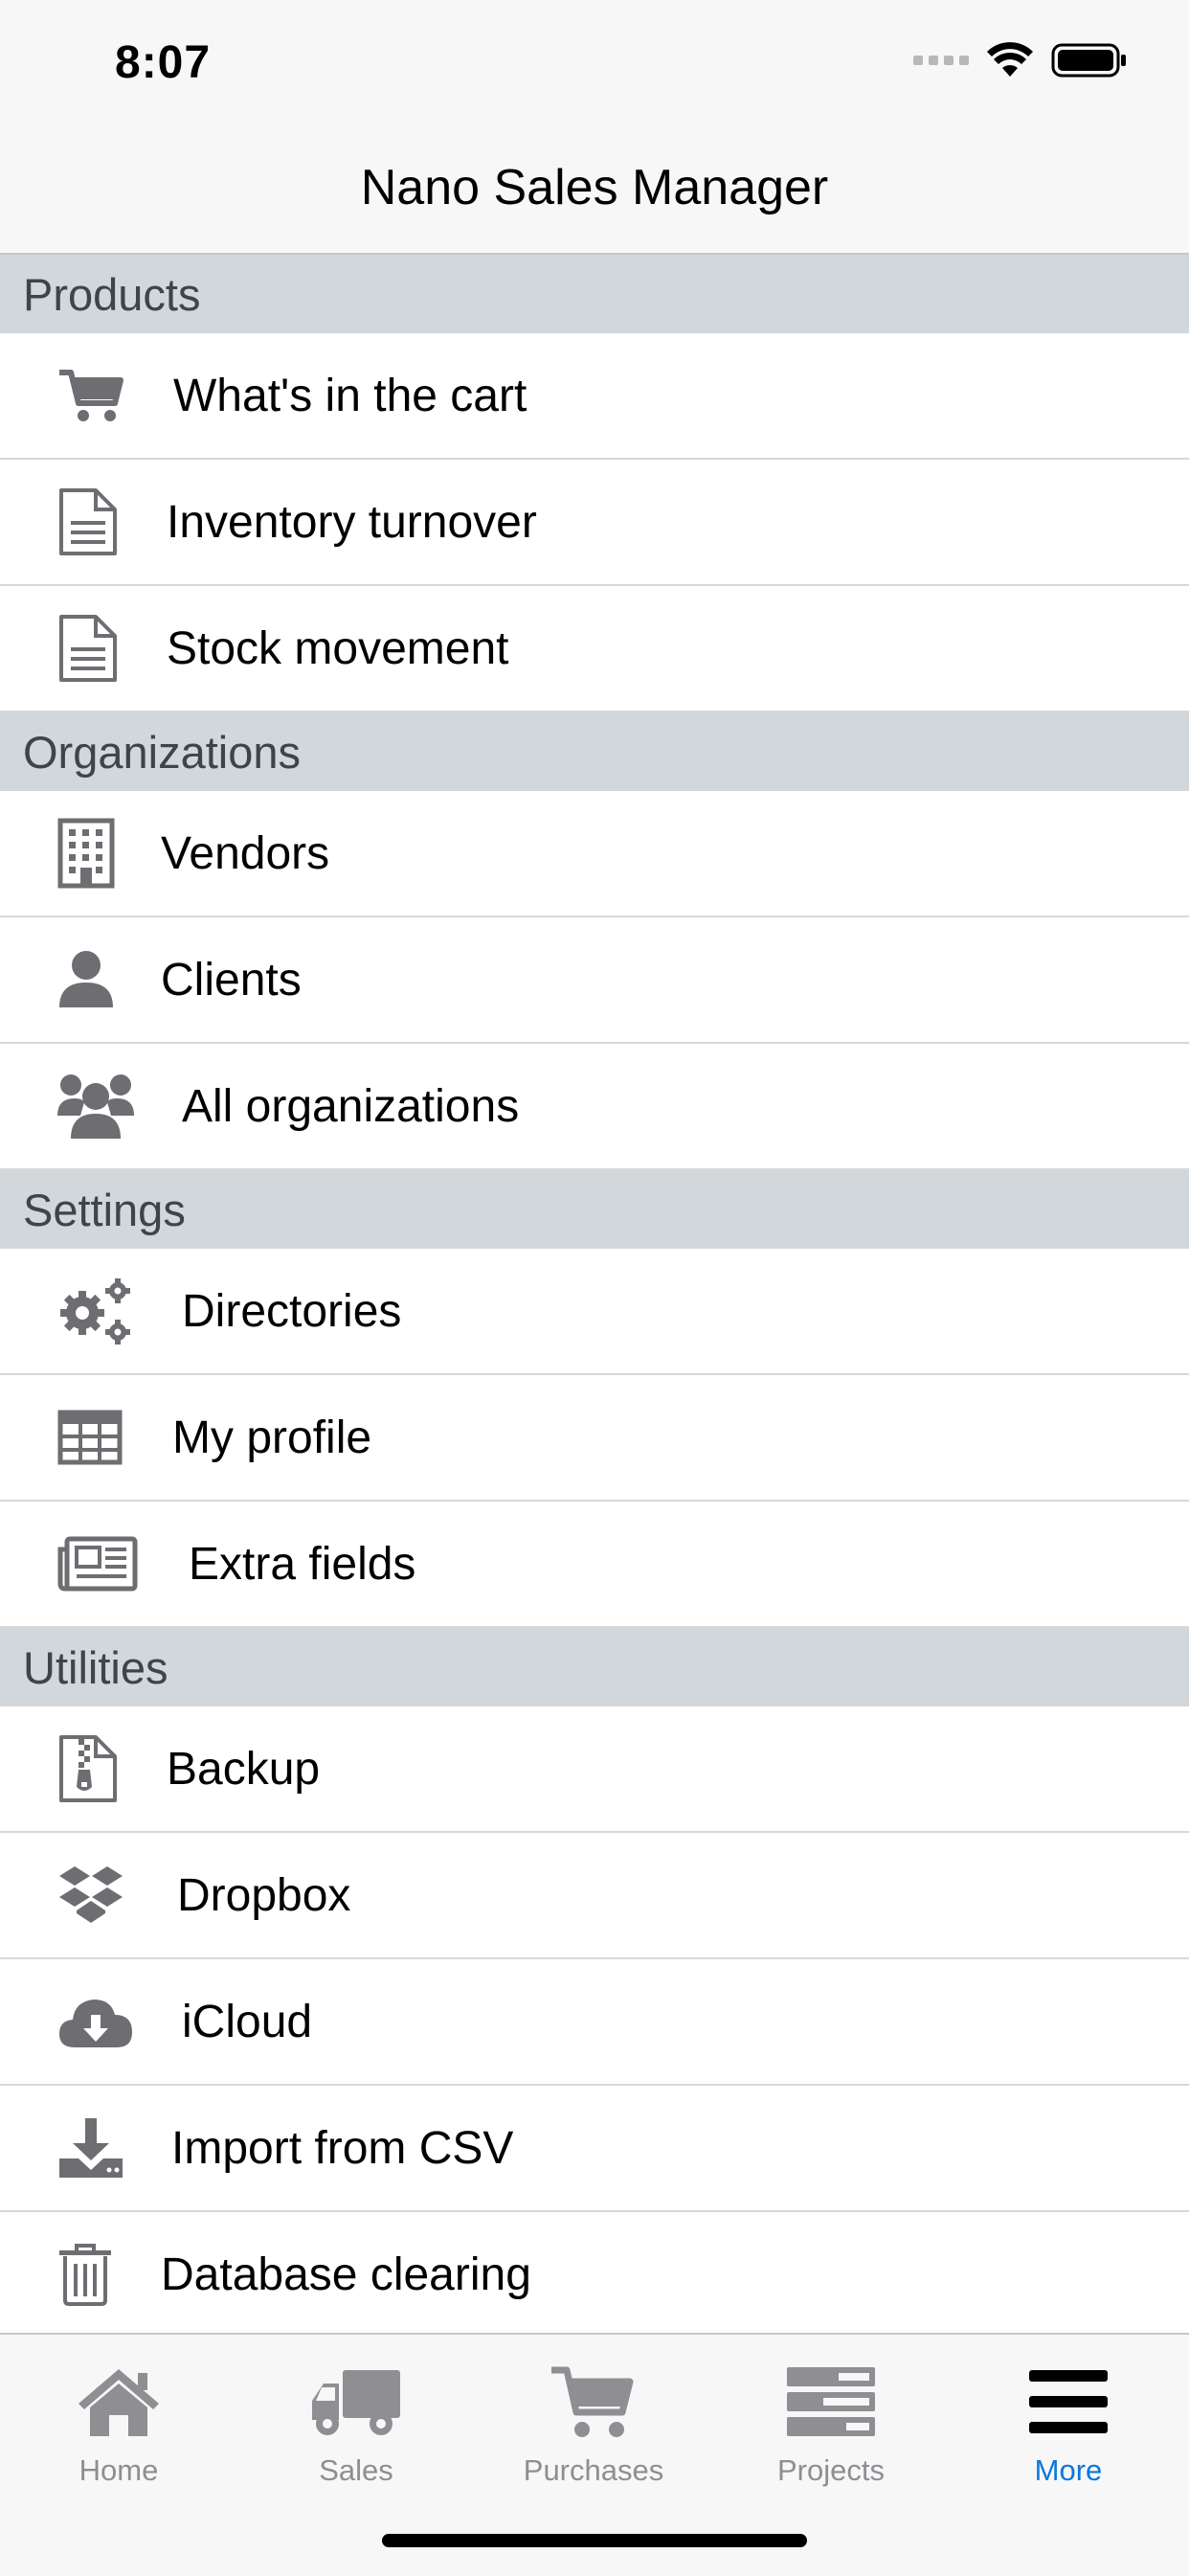 The height and width of the screenshot is (2576, 1189). What do you see at coordinates (350, 396) in the screenshot?
I see `menu-item-label: What's in the cart` at bounding box center [350, 396].